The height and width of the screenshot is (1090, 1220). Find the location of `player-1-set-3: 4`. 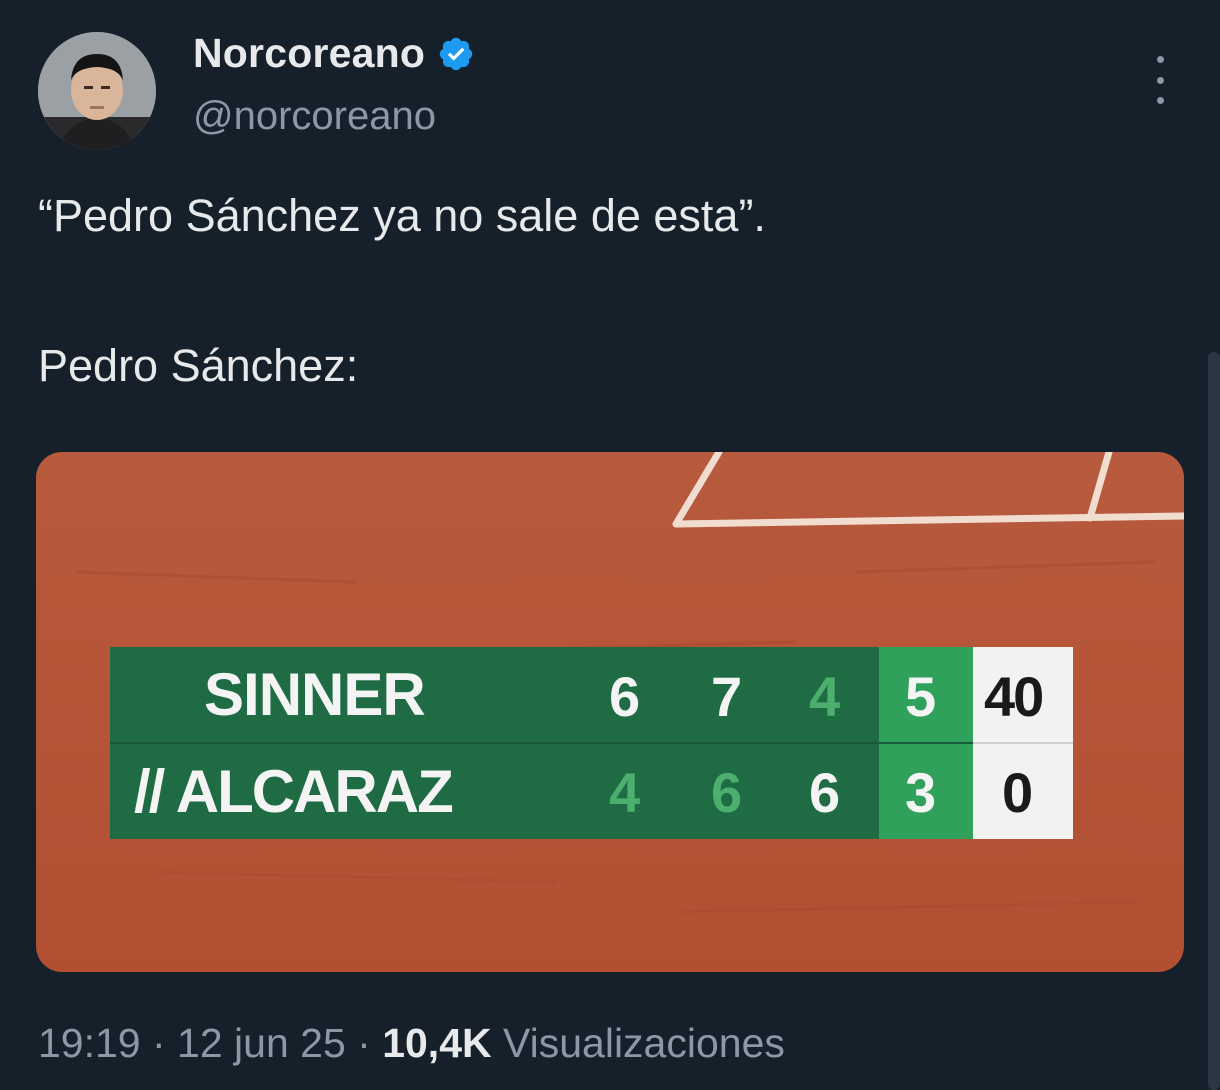

player-1-set-3: 4 is located at coordinates (825, 696).